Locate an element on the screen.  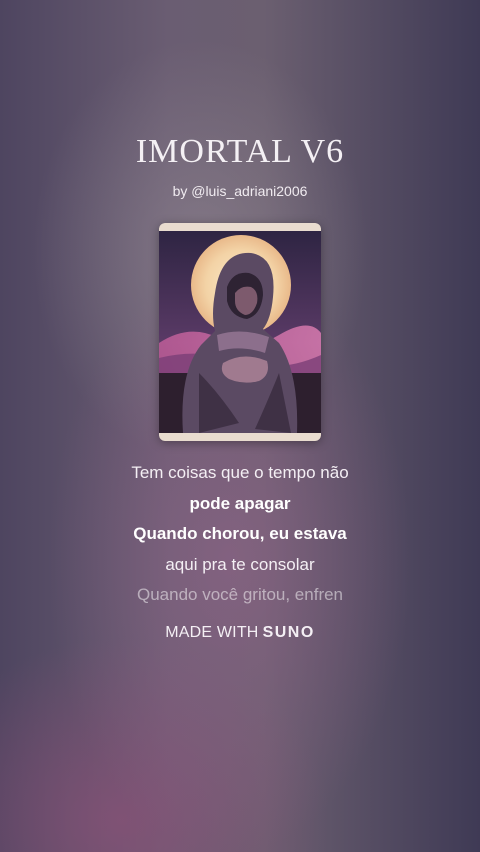
lyric-line-active: pode apagar is located at coordinates (240, 503).